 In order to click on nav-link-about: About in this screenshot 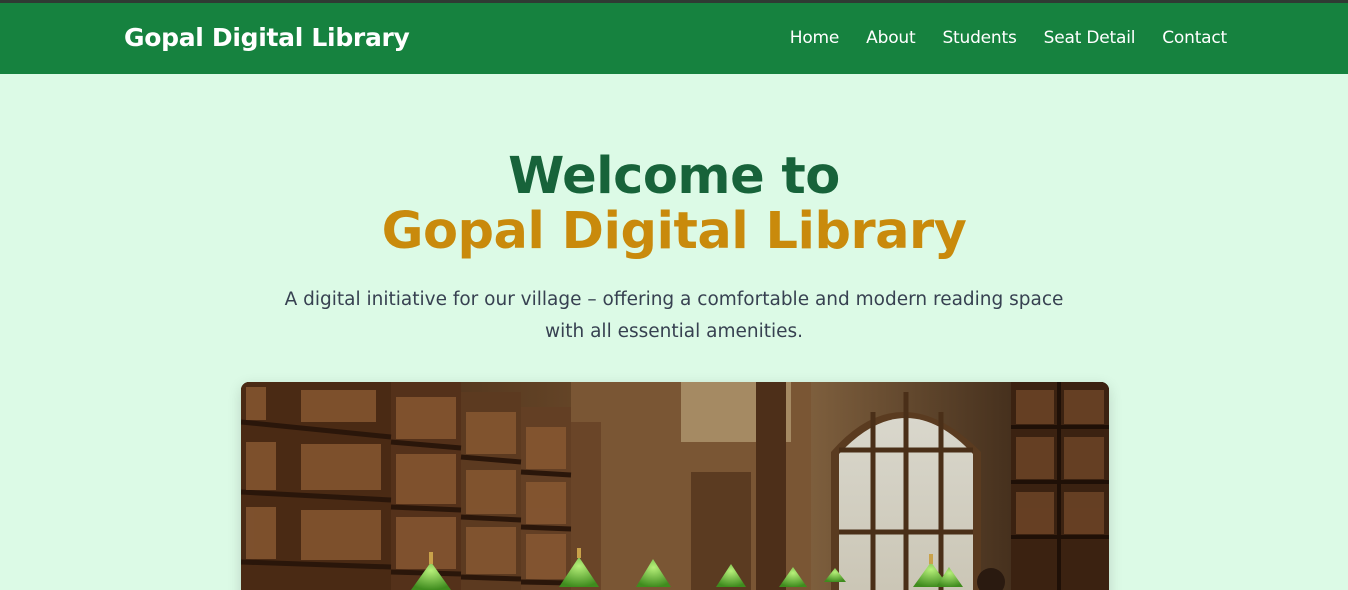, I will do `click(890, 38)`.